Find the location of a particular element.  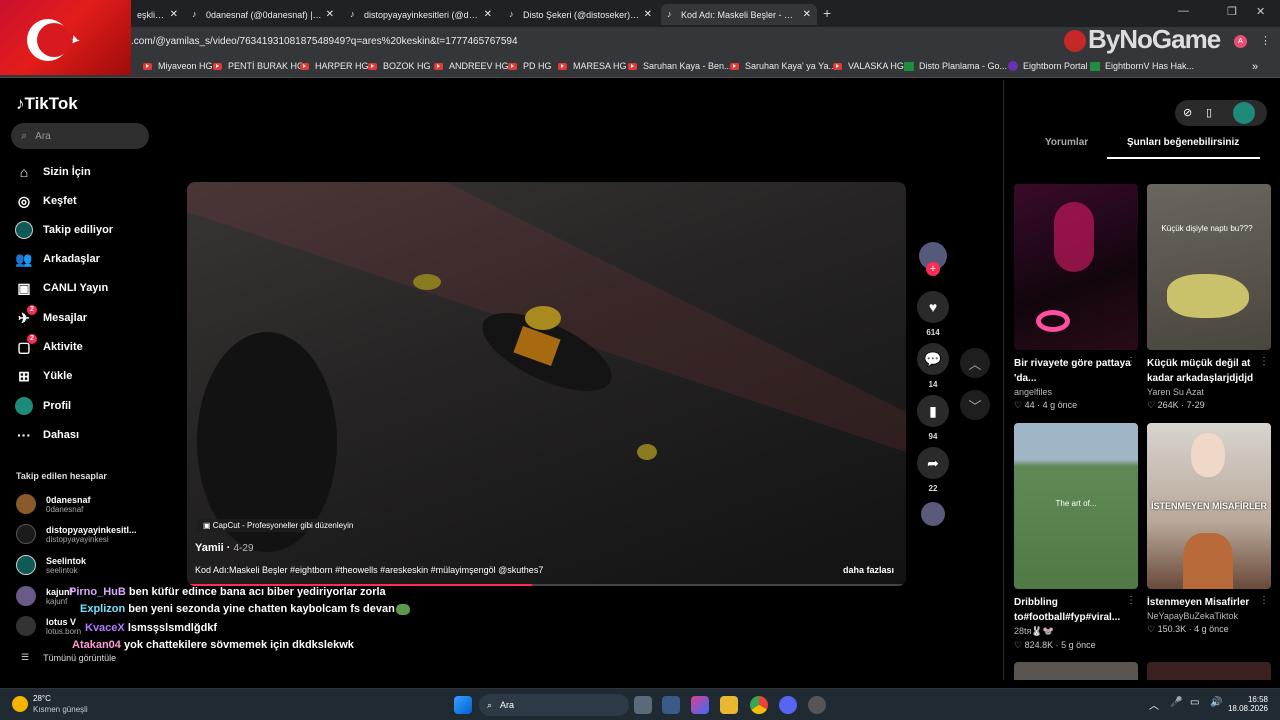

app-icon is located at coordinates (817, 705).